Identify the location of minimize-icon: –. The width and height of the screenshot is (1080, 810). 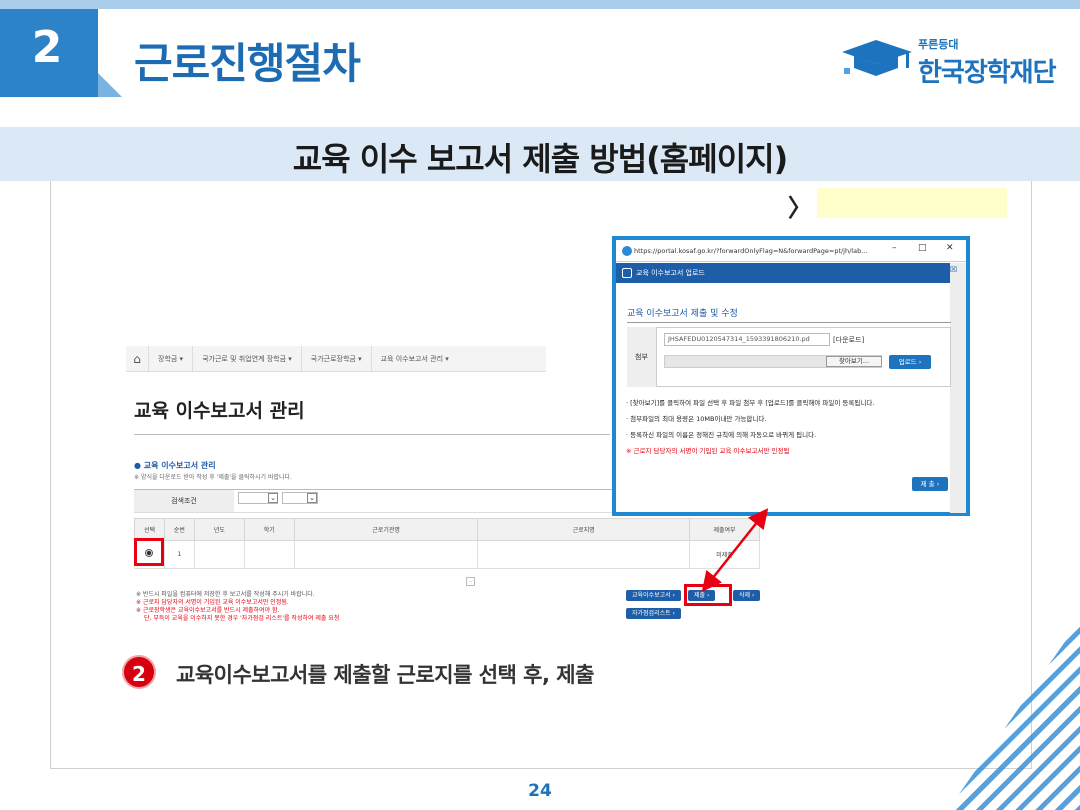
(894, 248).